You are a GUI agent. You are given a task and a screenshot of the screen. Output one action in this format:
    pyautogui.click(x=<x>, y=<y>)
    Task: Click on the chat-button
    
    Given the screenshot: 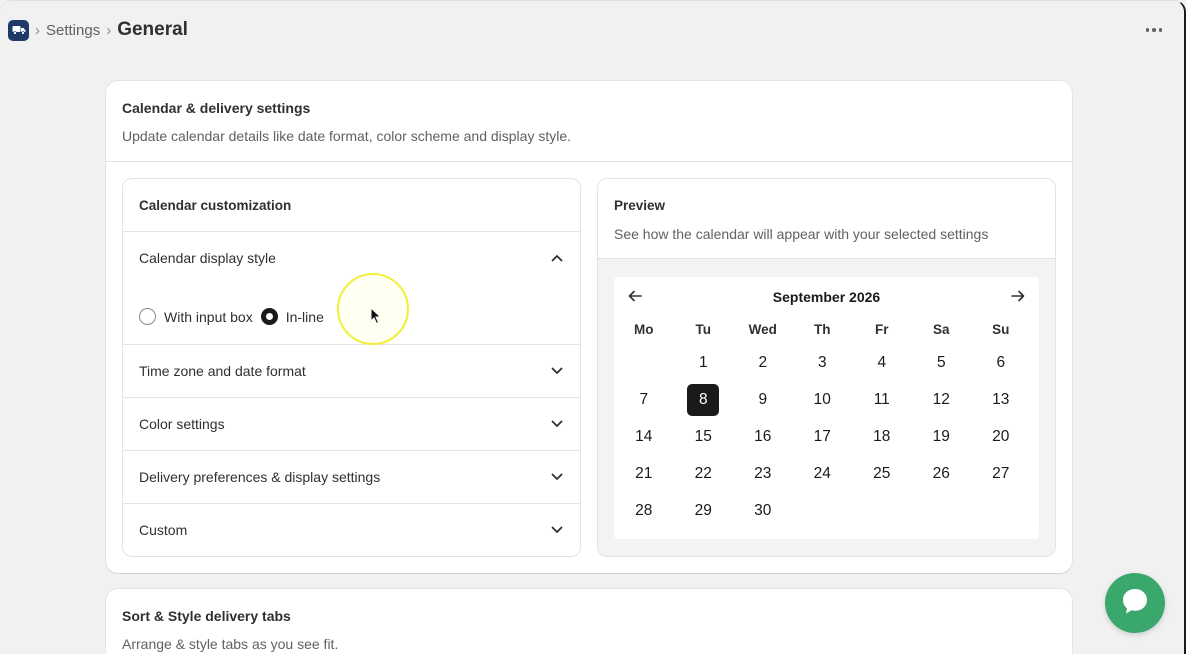 What is the action you would take?
    pyautogui.click(x=1135, y=603)
    